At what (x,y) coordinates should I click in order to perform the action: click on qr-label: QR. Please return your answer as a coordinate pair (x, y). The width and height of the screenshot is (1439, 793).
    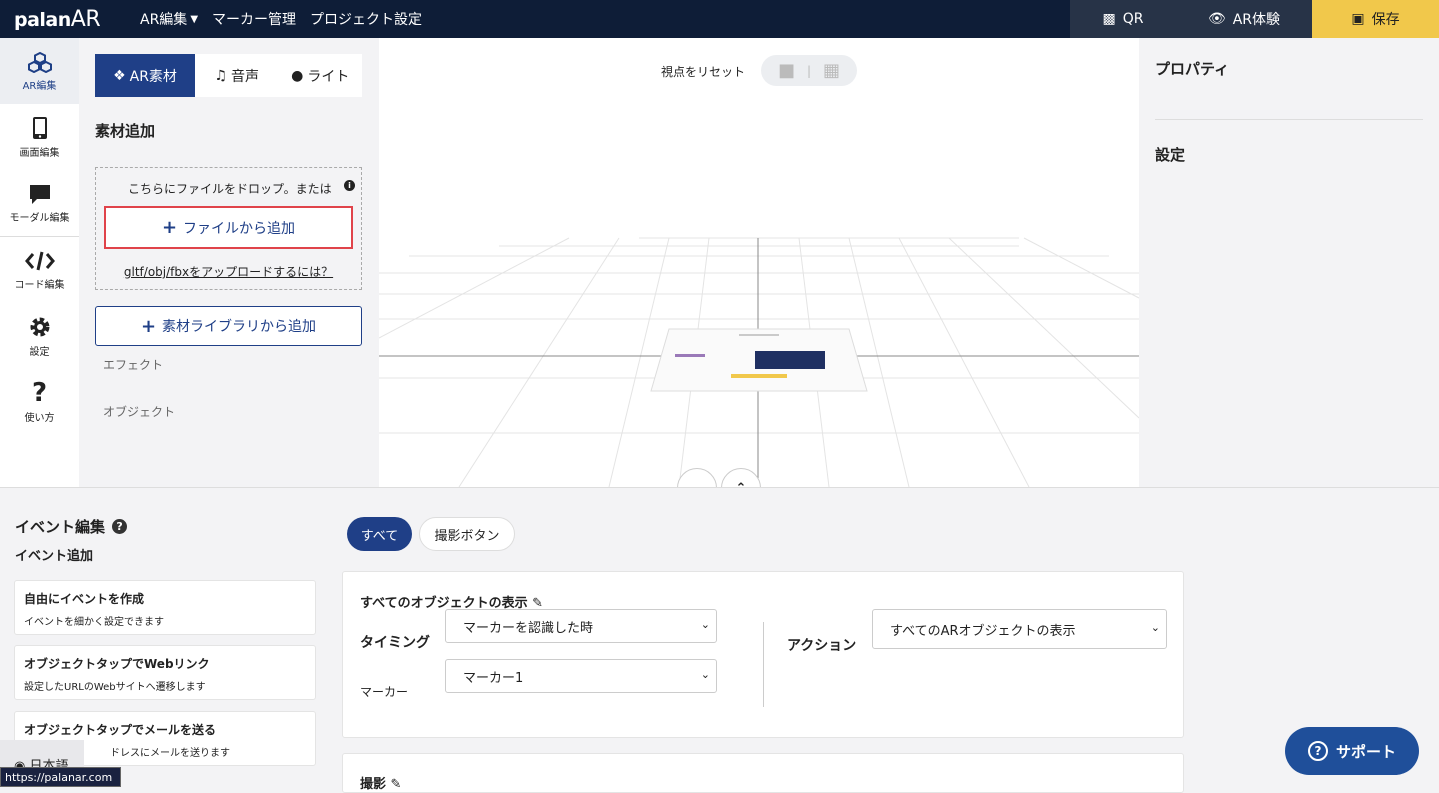
    Looking at the image, I should click on (1133, 19).